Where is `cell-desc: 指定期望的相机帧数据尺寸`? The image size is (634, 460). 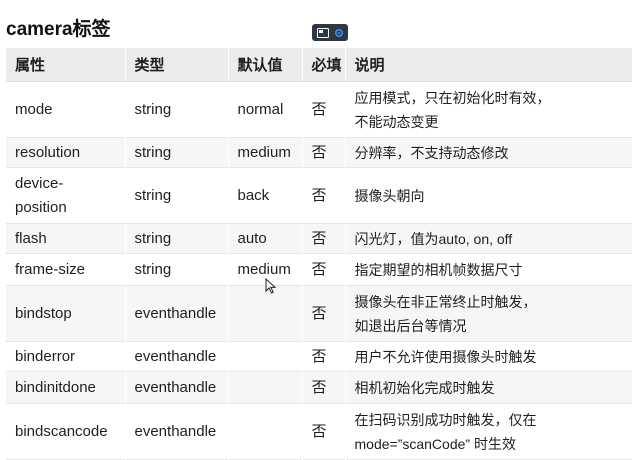 cell-desc: 指定期望的相机帧数据尺寸 is located at coordinates (488, 269).